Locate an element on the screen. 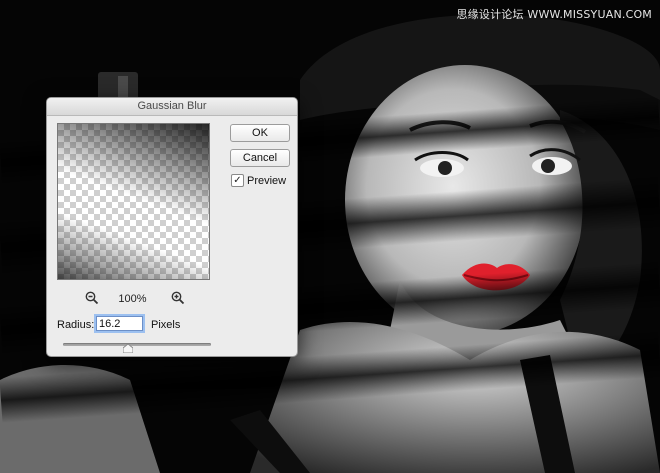  slider-track is located at coordinates (137, 344).